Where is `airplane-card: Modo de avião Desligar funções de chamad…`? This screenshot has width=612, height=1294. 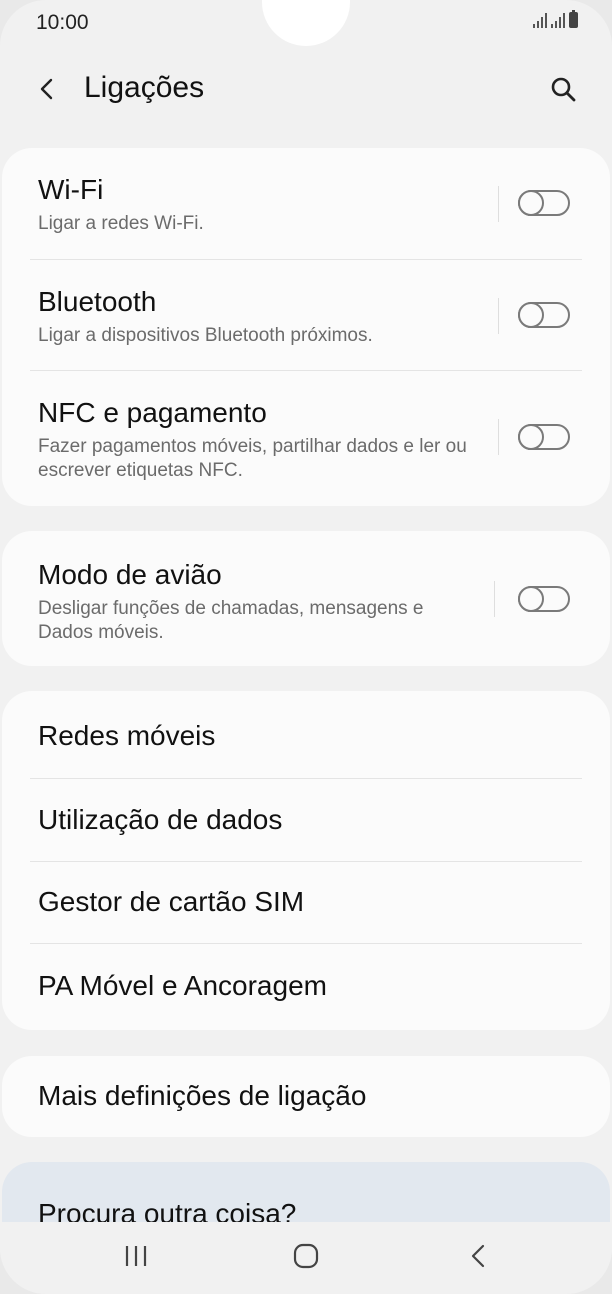 airplane-card: Modo de avião Desligar funções de chamad… is located at coordinates (306, 598).